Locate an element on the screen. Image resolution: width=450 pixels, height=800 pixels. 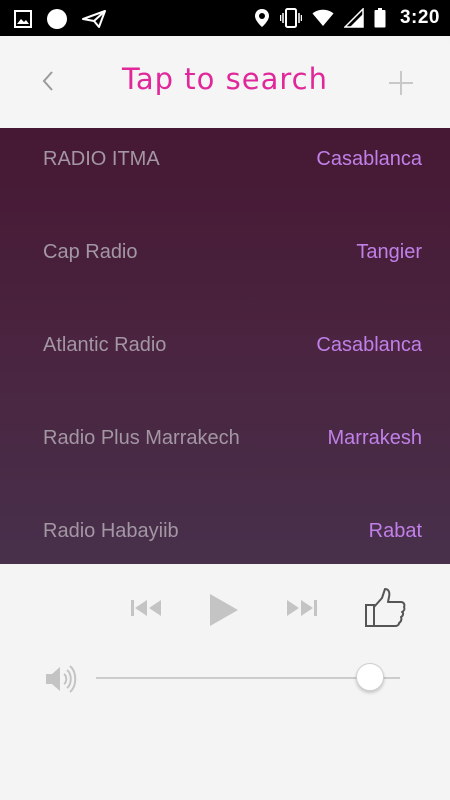
play-icon is located at coordinates (223, 610).